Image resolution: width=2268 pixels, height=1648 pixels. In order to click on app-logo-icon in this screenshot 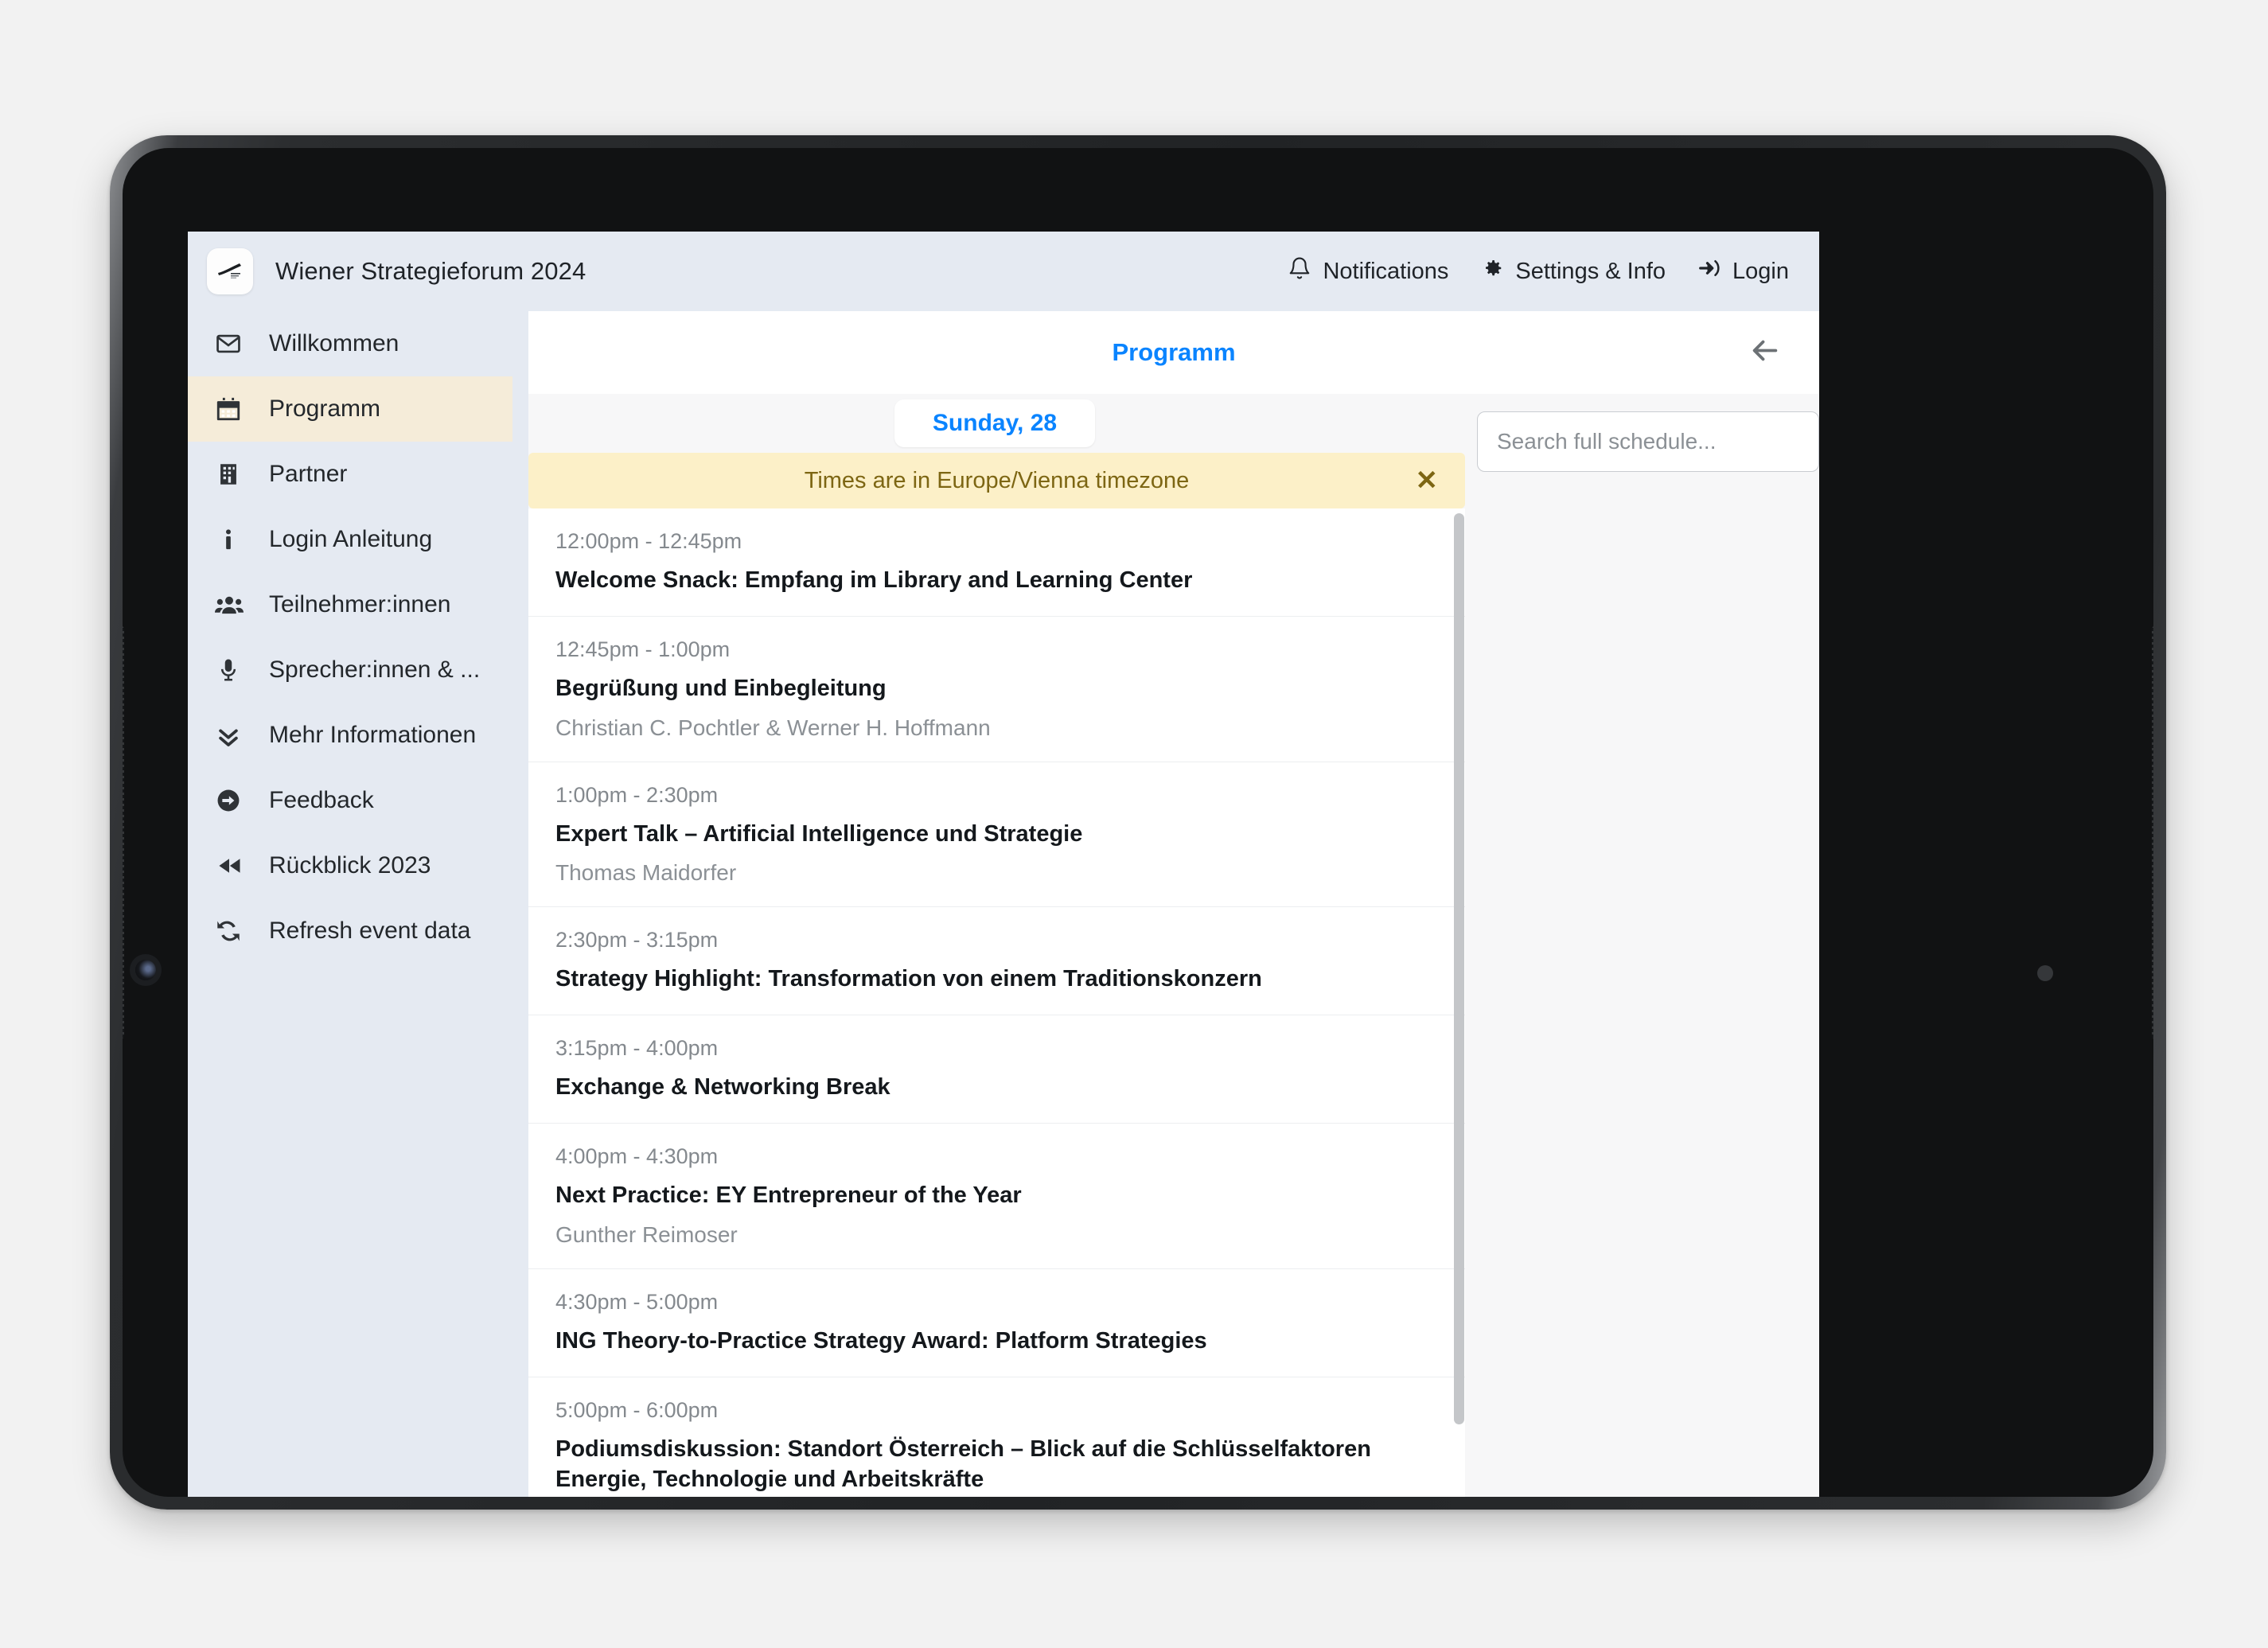, I will do `click(230, 271)`.